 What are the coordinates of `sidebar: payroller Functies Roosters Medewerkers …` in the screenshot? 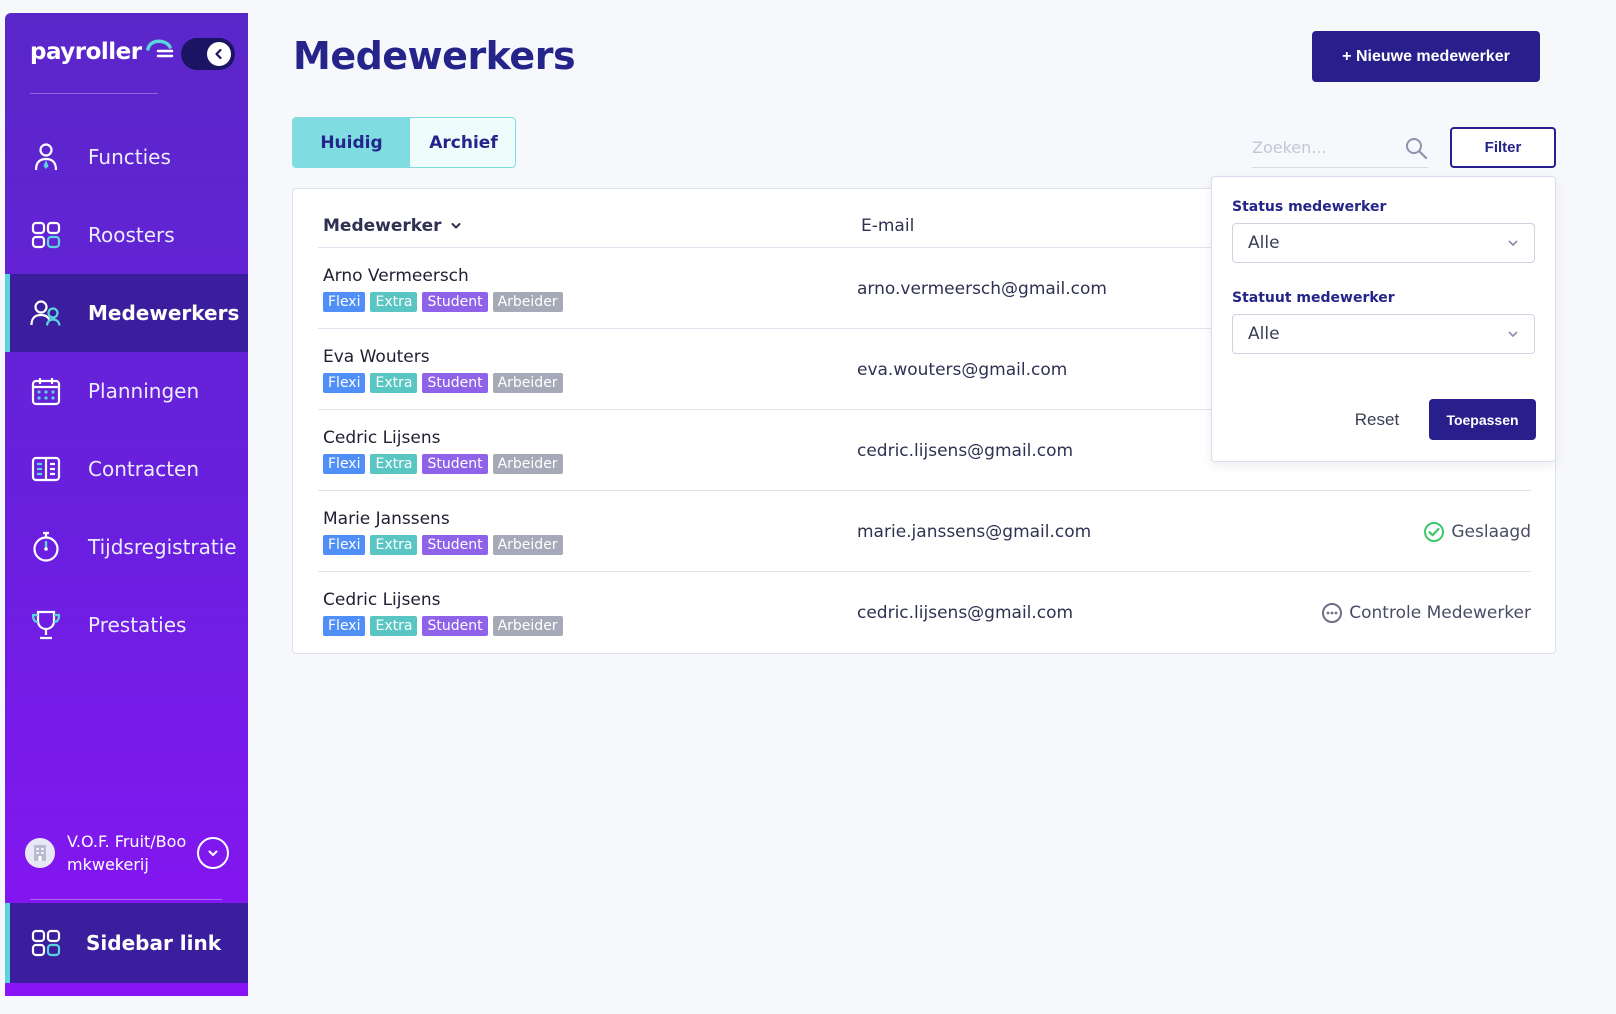 It's located at (126, 504).